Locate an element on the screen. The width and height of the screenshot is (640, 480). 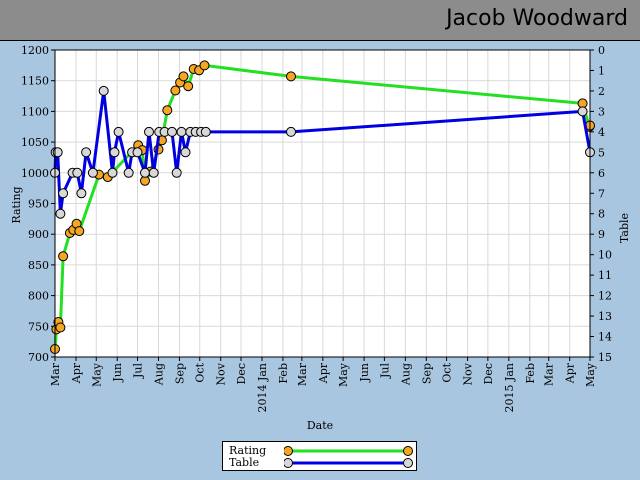
right-tick-label: 15 is located at coordinates (605, 357).